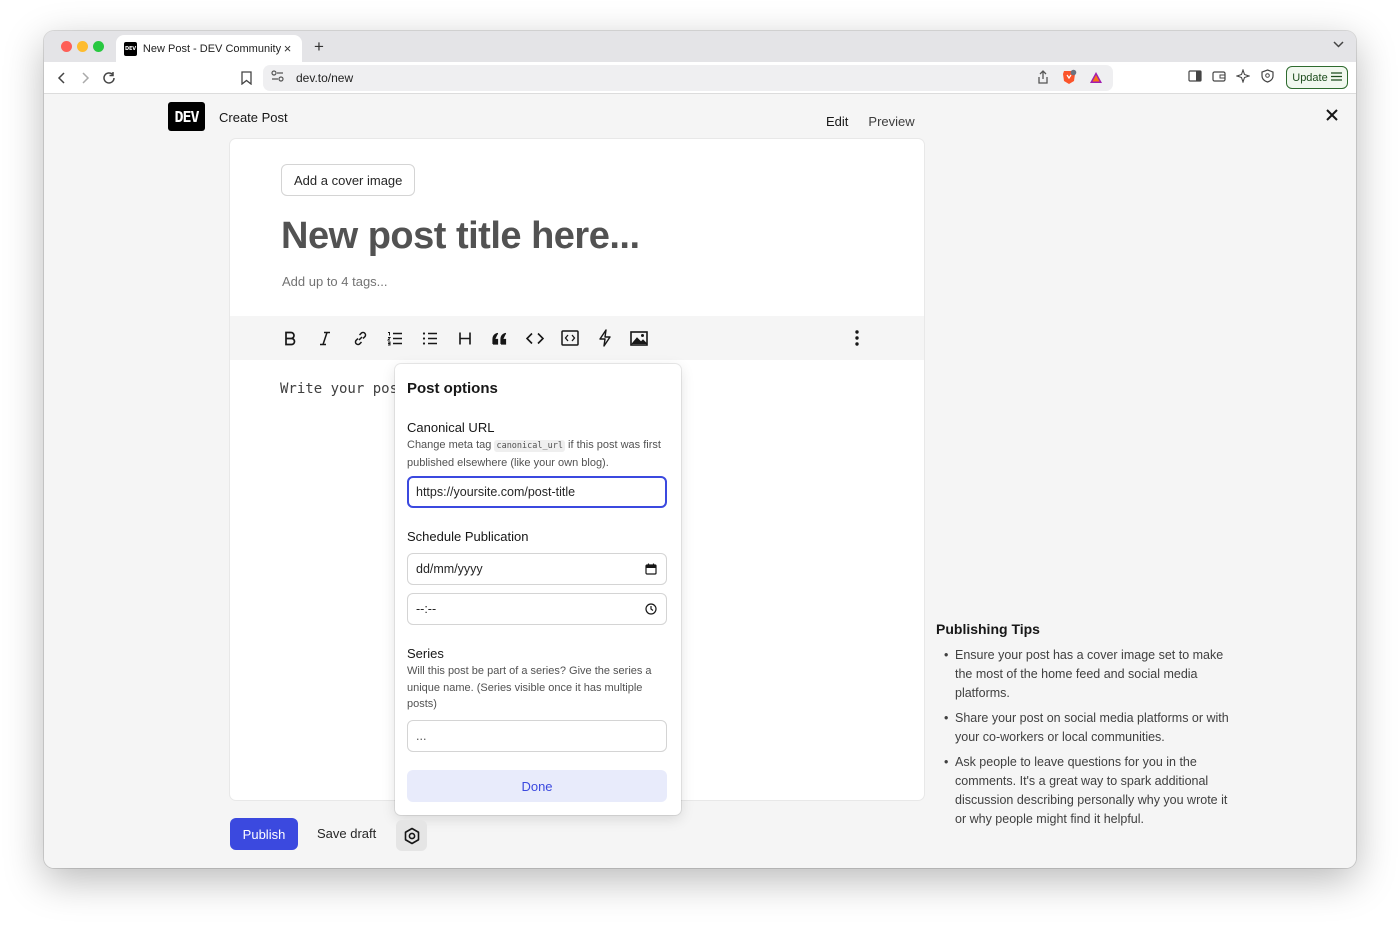 This screenshot has width=1400, height=927. What do you see at coordinates (246, 78) in the screenshot?
I see `bookmark-icon` at bounding box center [246, 78].